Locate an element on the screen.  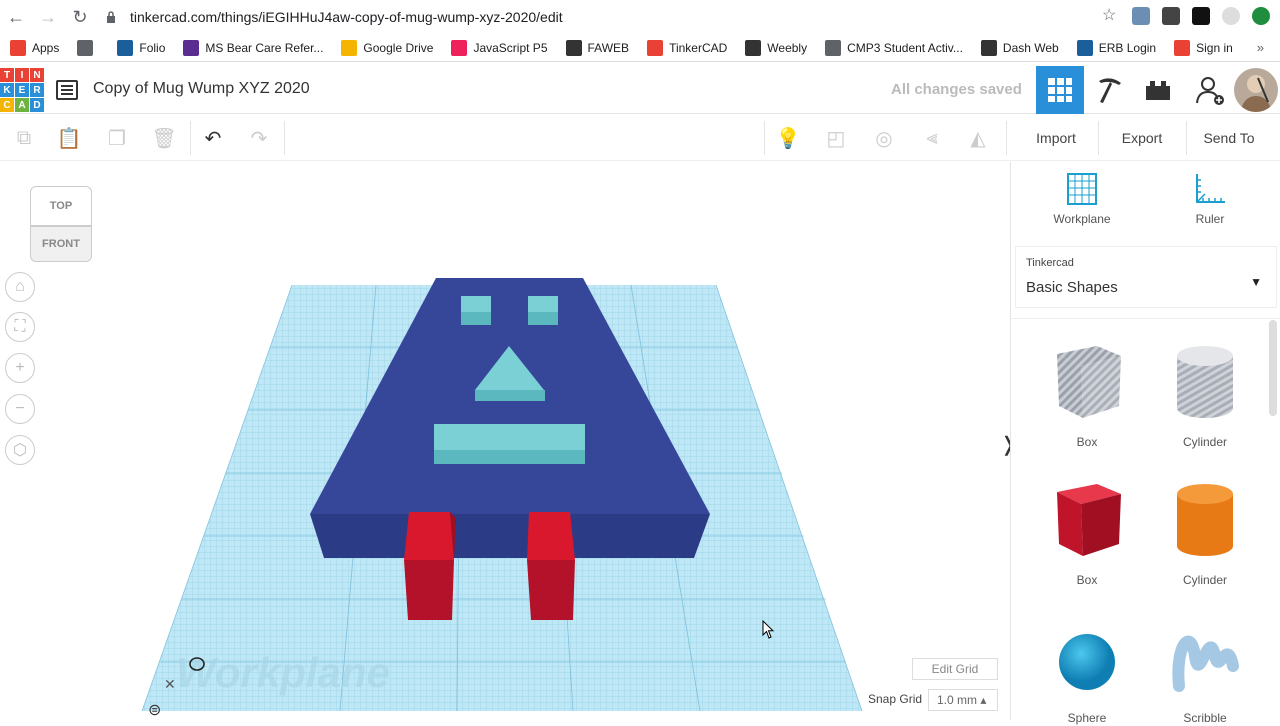
eye-right is located at coordinates (543, 310).